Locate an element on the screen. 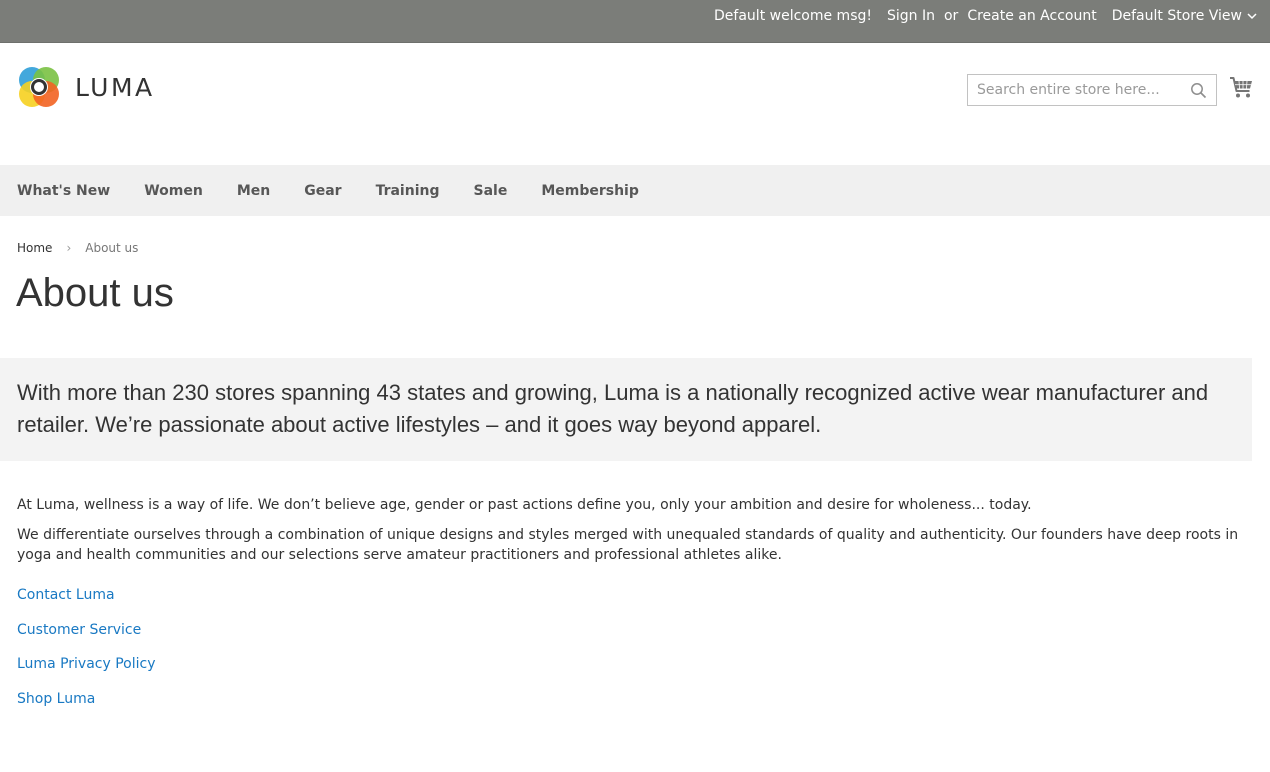 This screenshot has width=1270, height=772. nav-item-men: Men is located at coordinates (253, 191).